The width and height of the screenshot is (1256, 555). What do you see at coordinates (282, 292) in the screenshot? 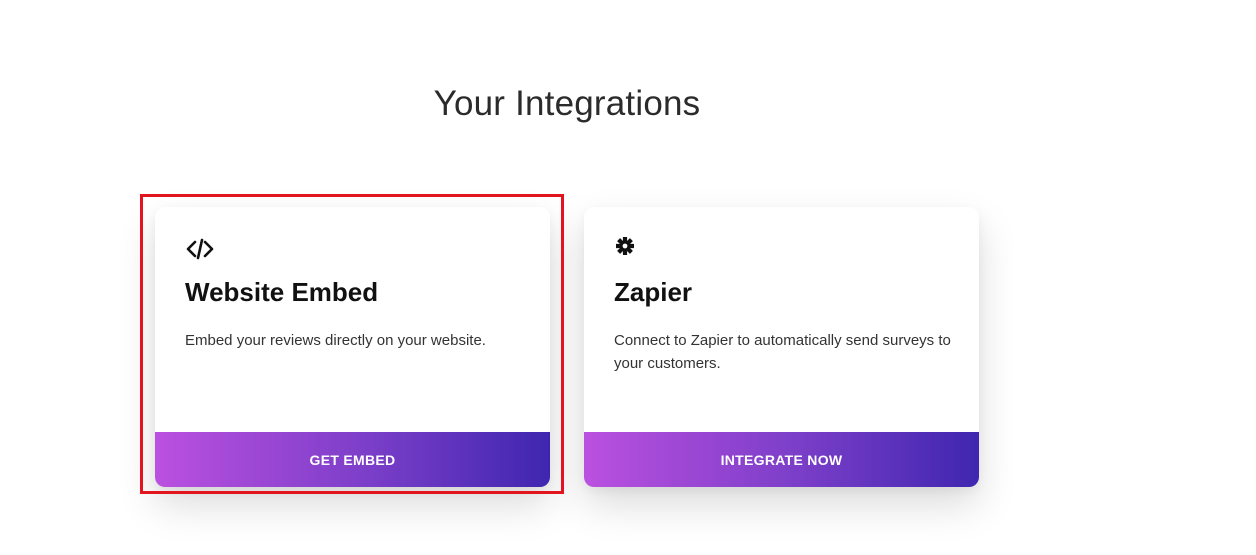
I see `website-embed-title: Website Embed` at bounding box center [282, 292].